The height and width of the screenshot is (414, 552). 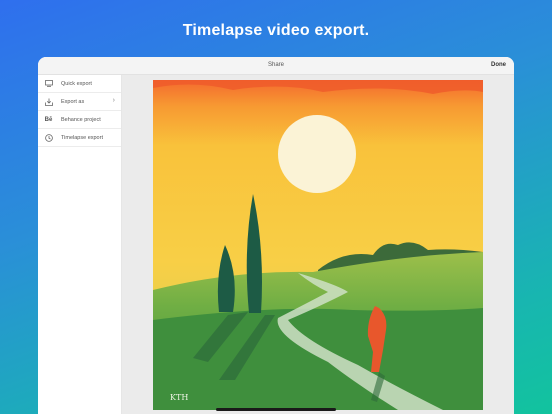 I want to click on share-top-bar: Share Done, so click(x=276, y=66).